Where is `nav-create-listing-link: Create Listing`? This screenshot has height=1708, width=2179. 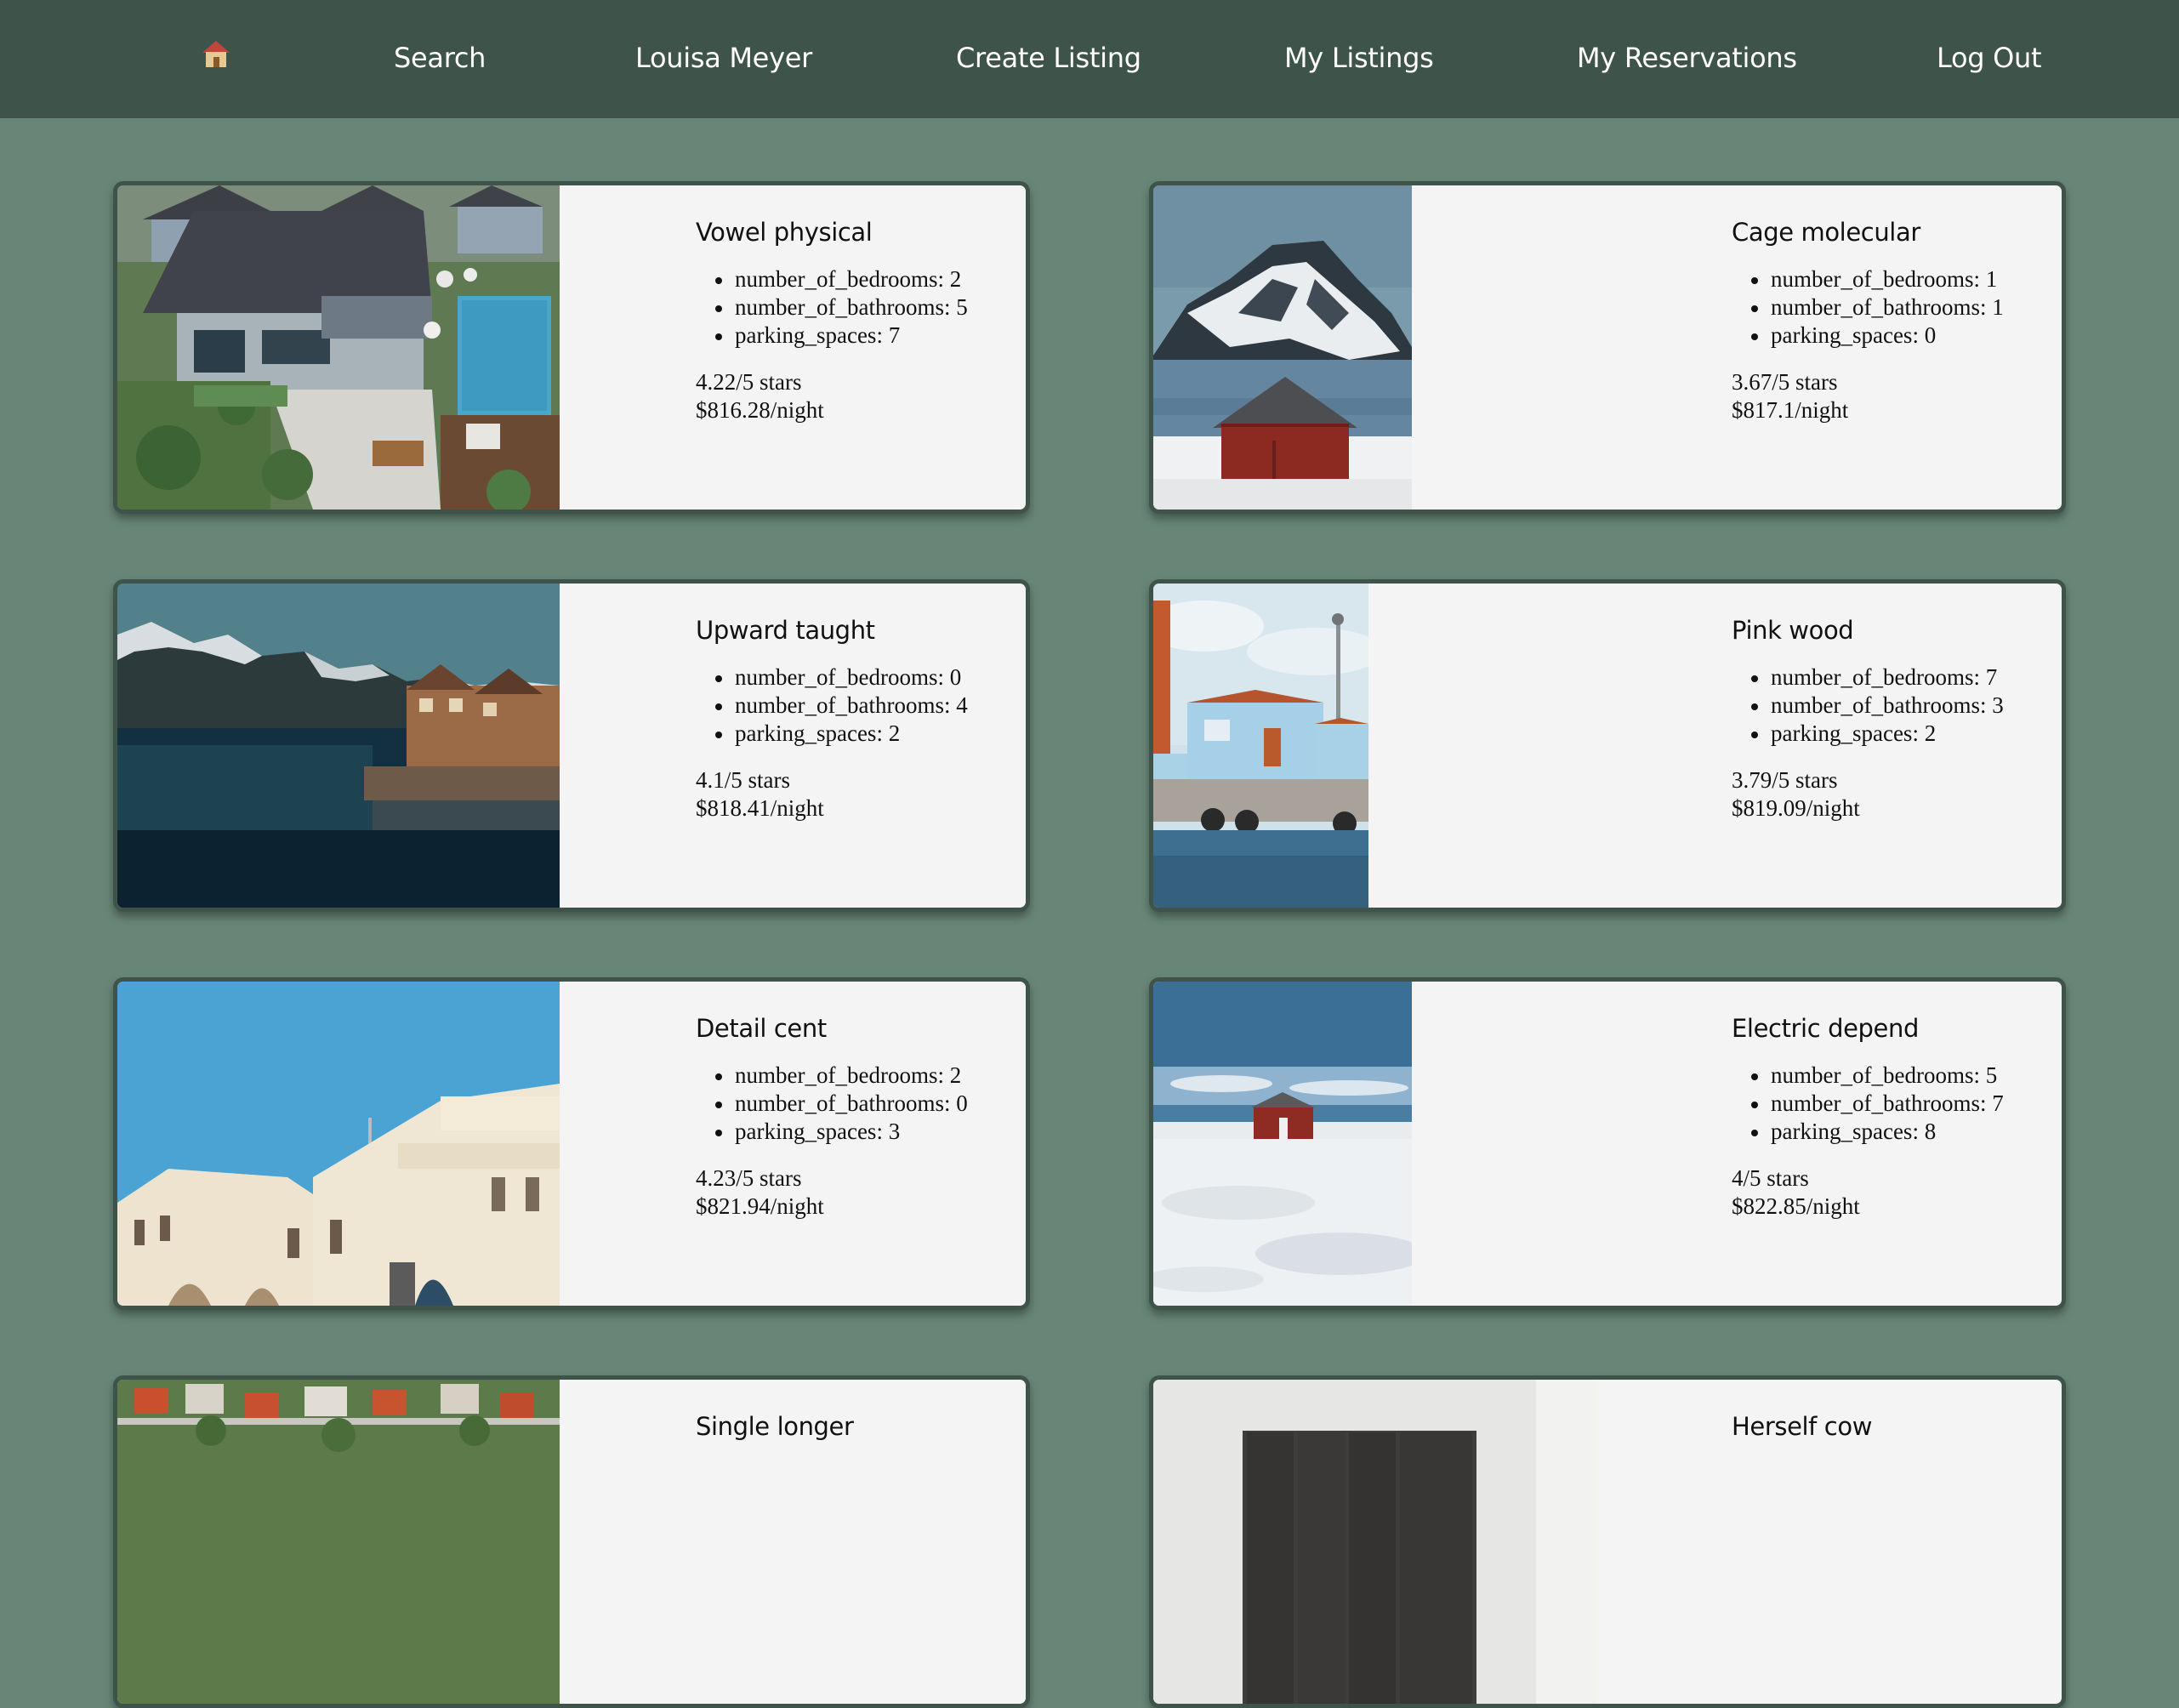 nav-create-listing-link: Create Listing is located at coordinates (1048, 59).